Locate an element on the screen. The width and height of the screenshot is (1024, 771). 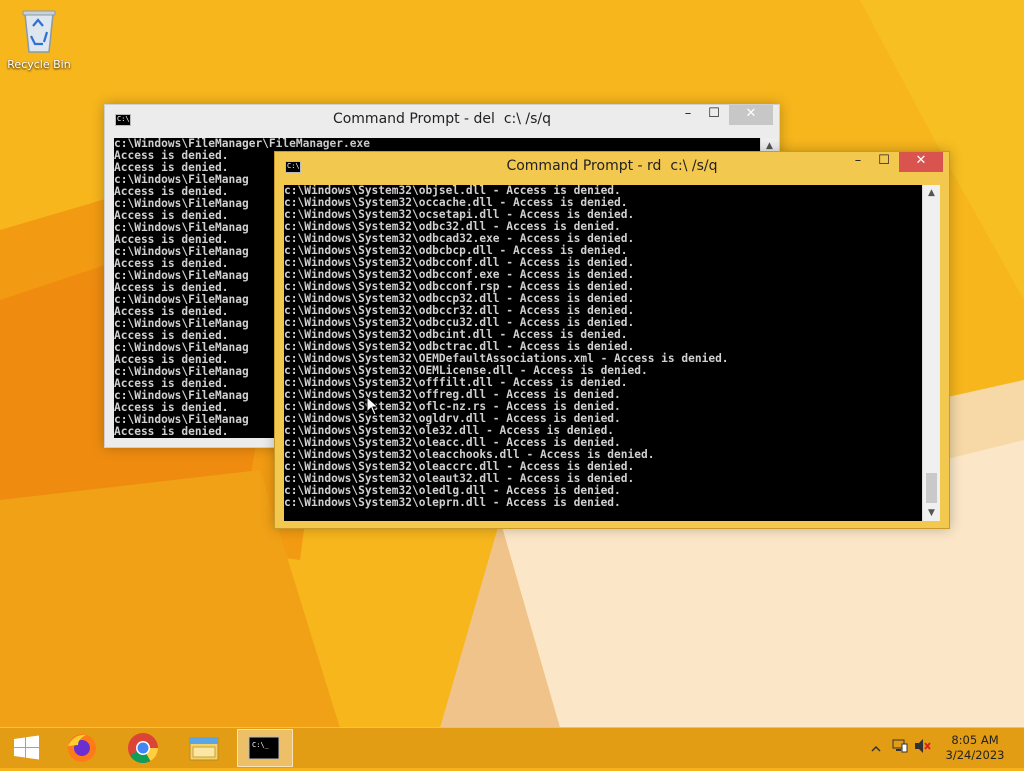
taskbar-clock: 8:05 AM 3/24/2023 is located at coordinates (975, 748).